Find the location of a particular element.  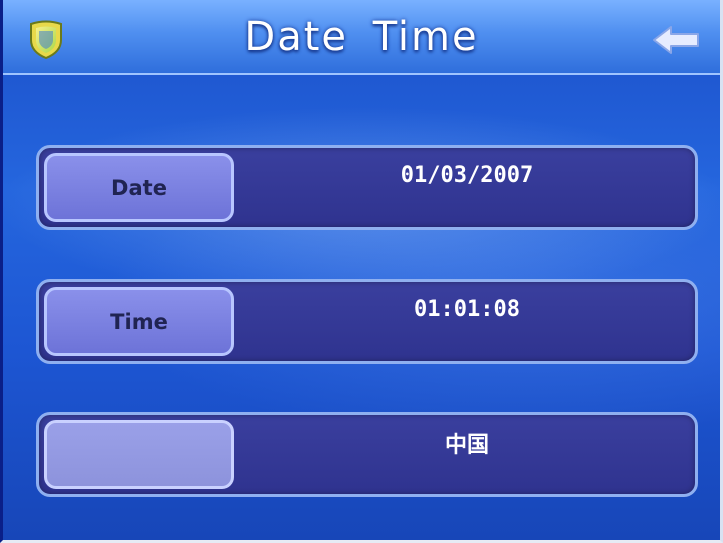

title-bar: Date Time is located at coordinates (361, 37).